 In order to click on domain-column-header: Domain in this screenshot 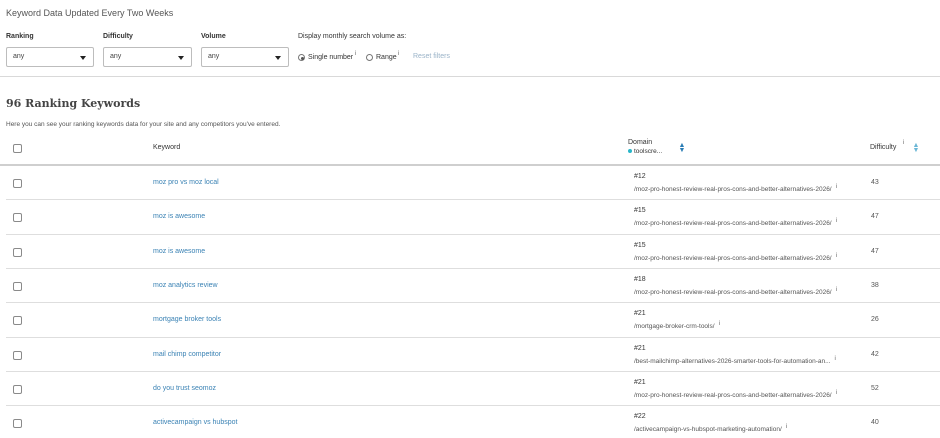, I will do `click(640, 142)`.